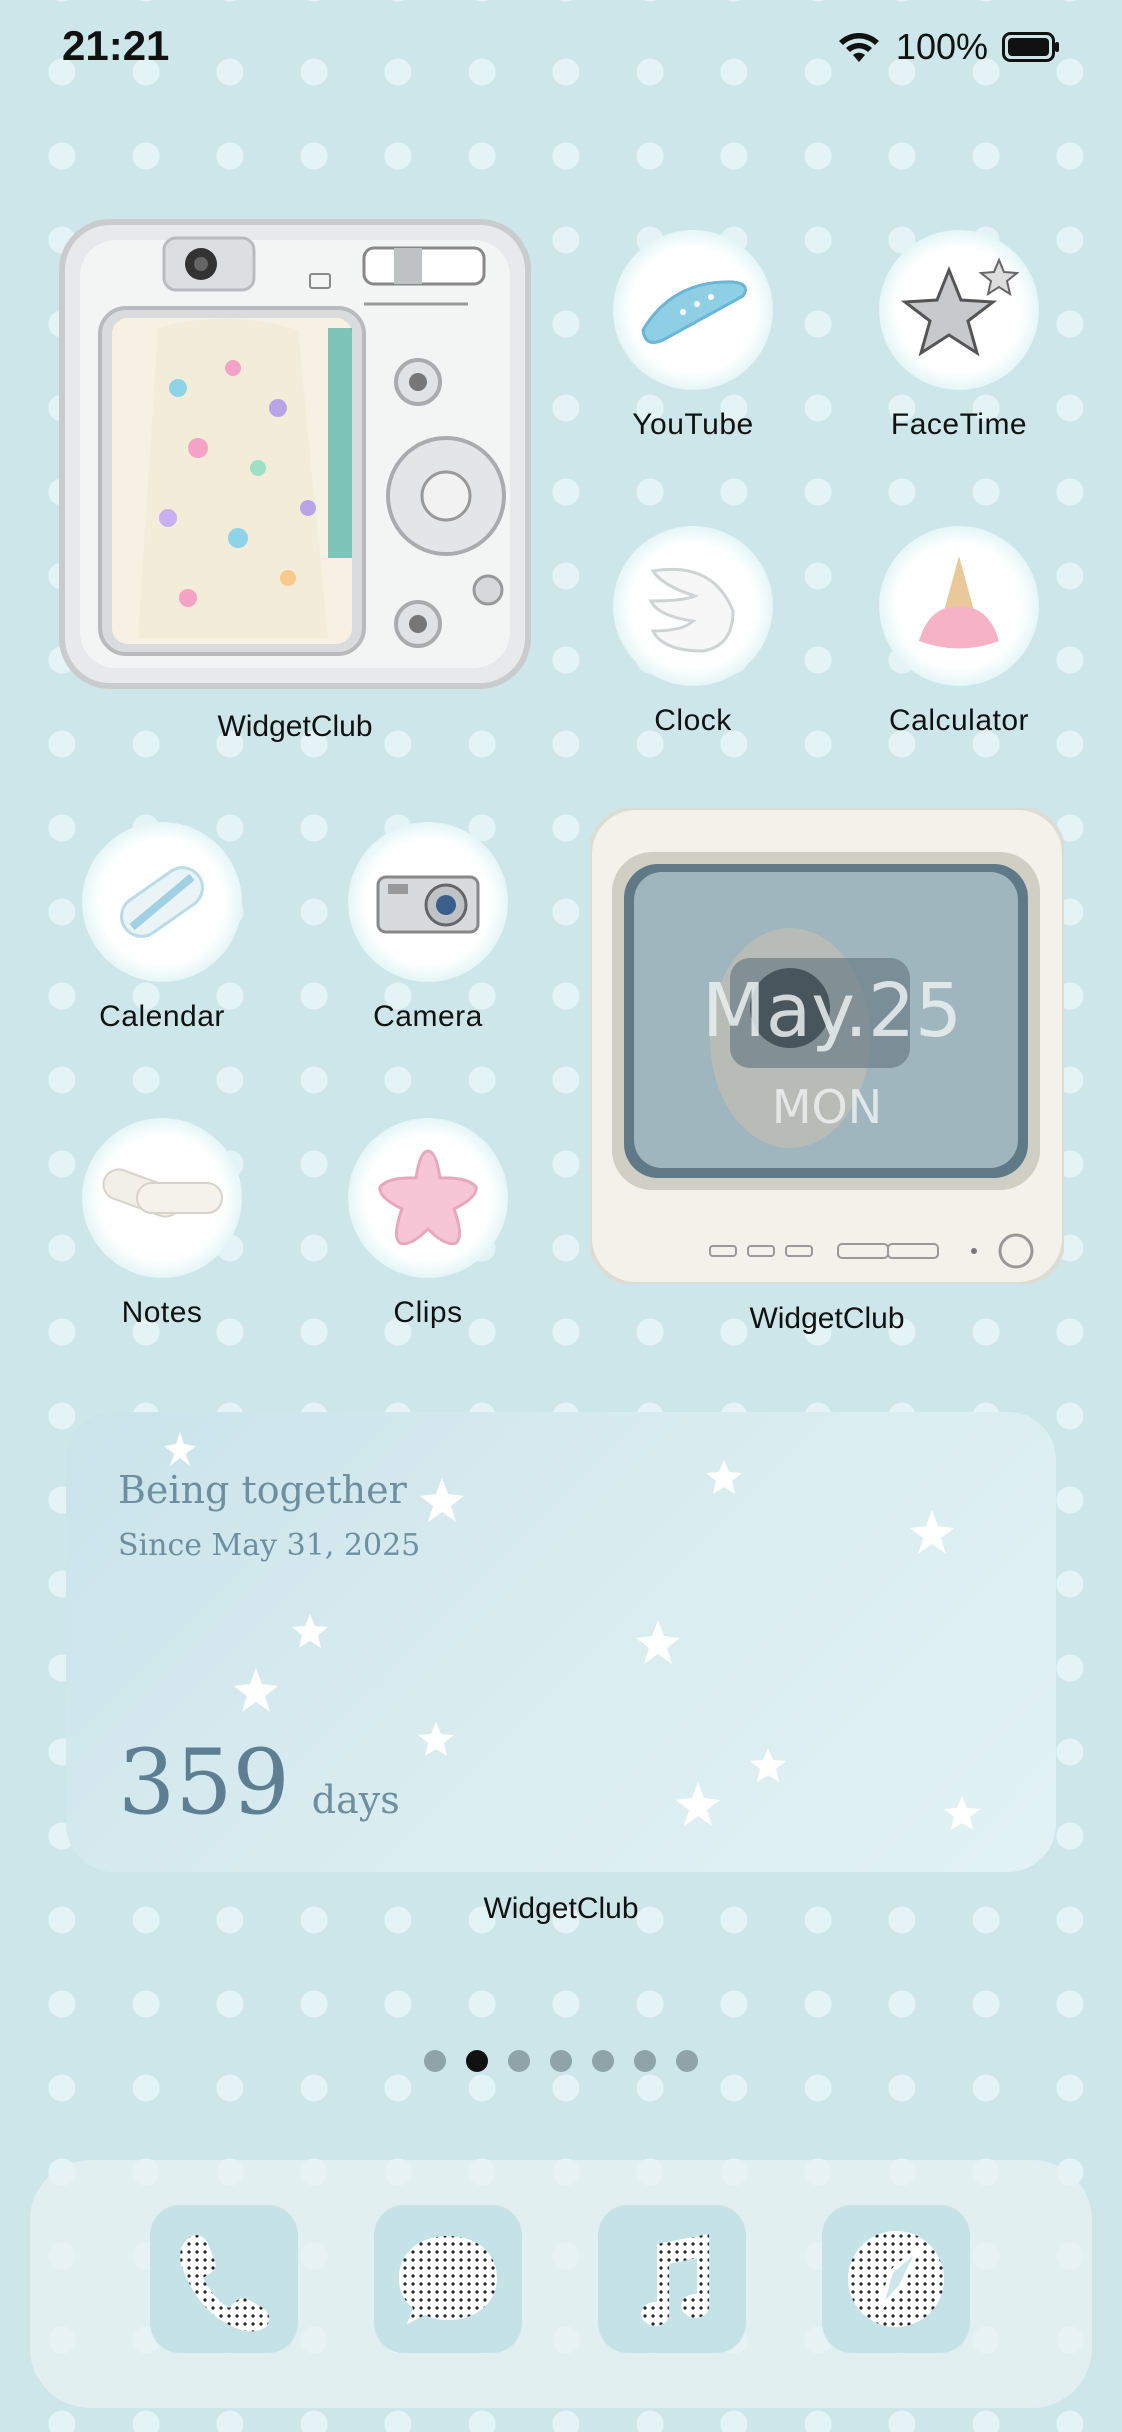 The width and height of the screenshot is (1122, 2432). I want to click on tv-day: MON, so click(827, 1107).